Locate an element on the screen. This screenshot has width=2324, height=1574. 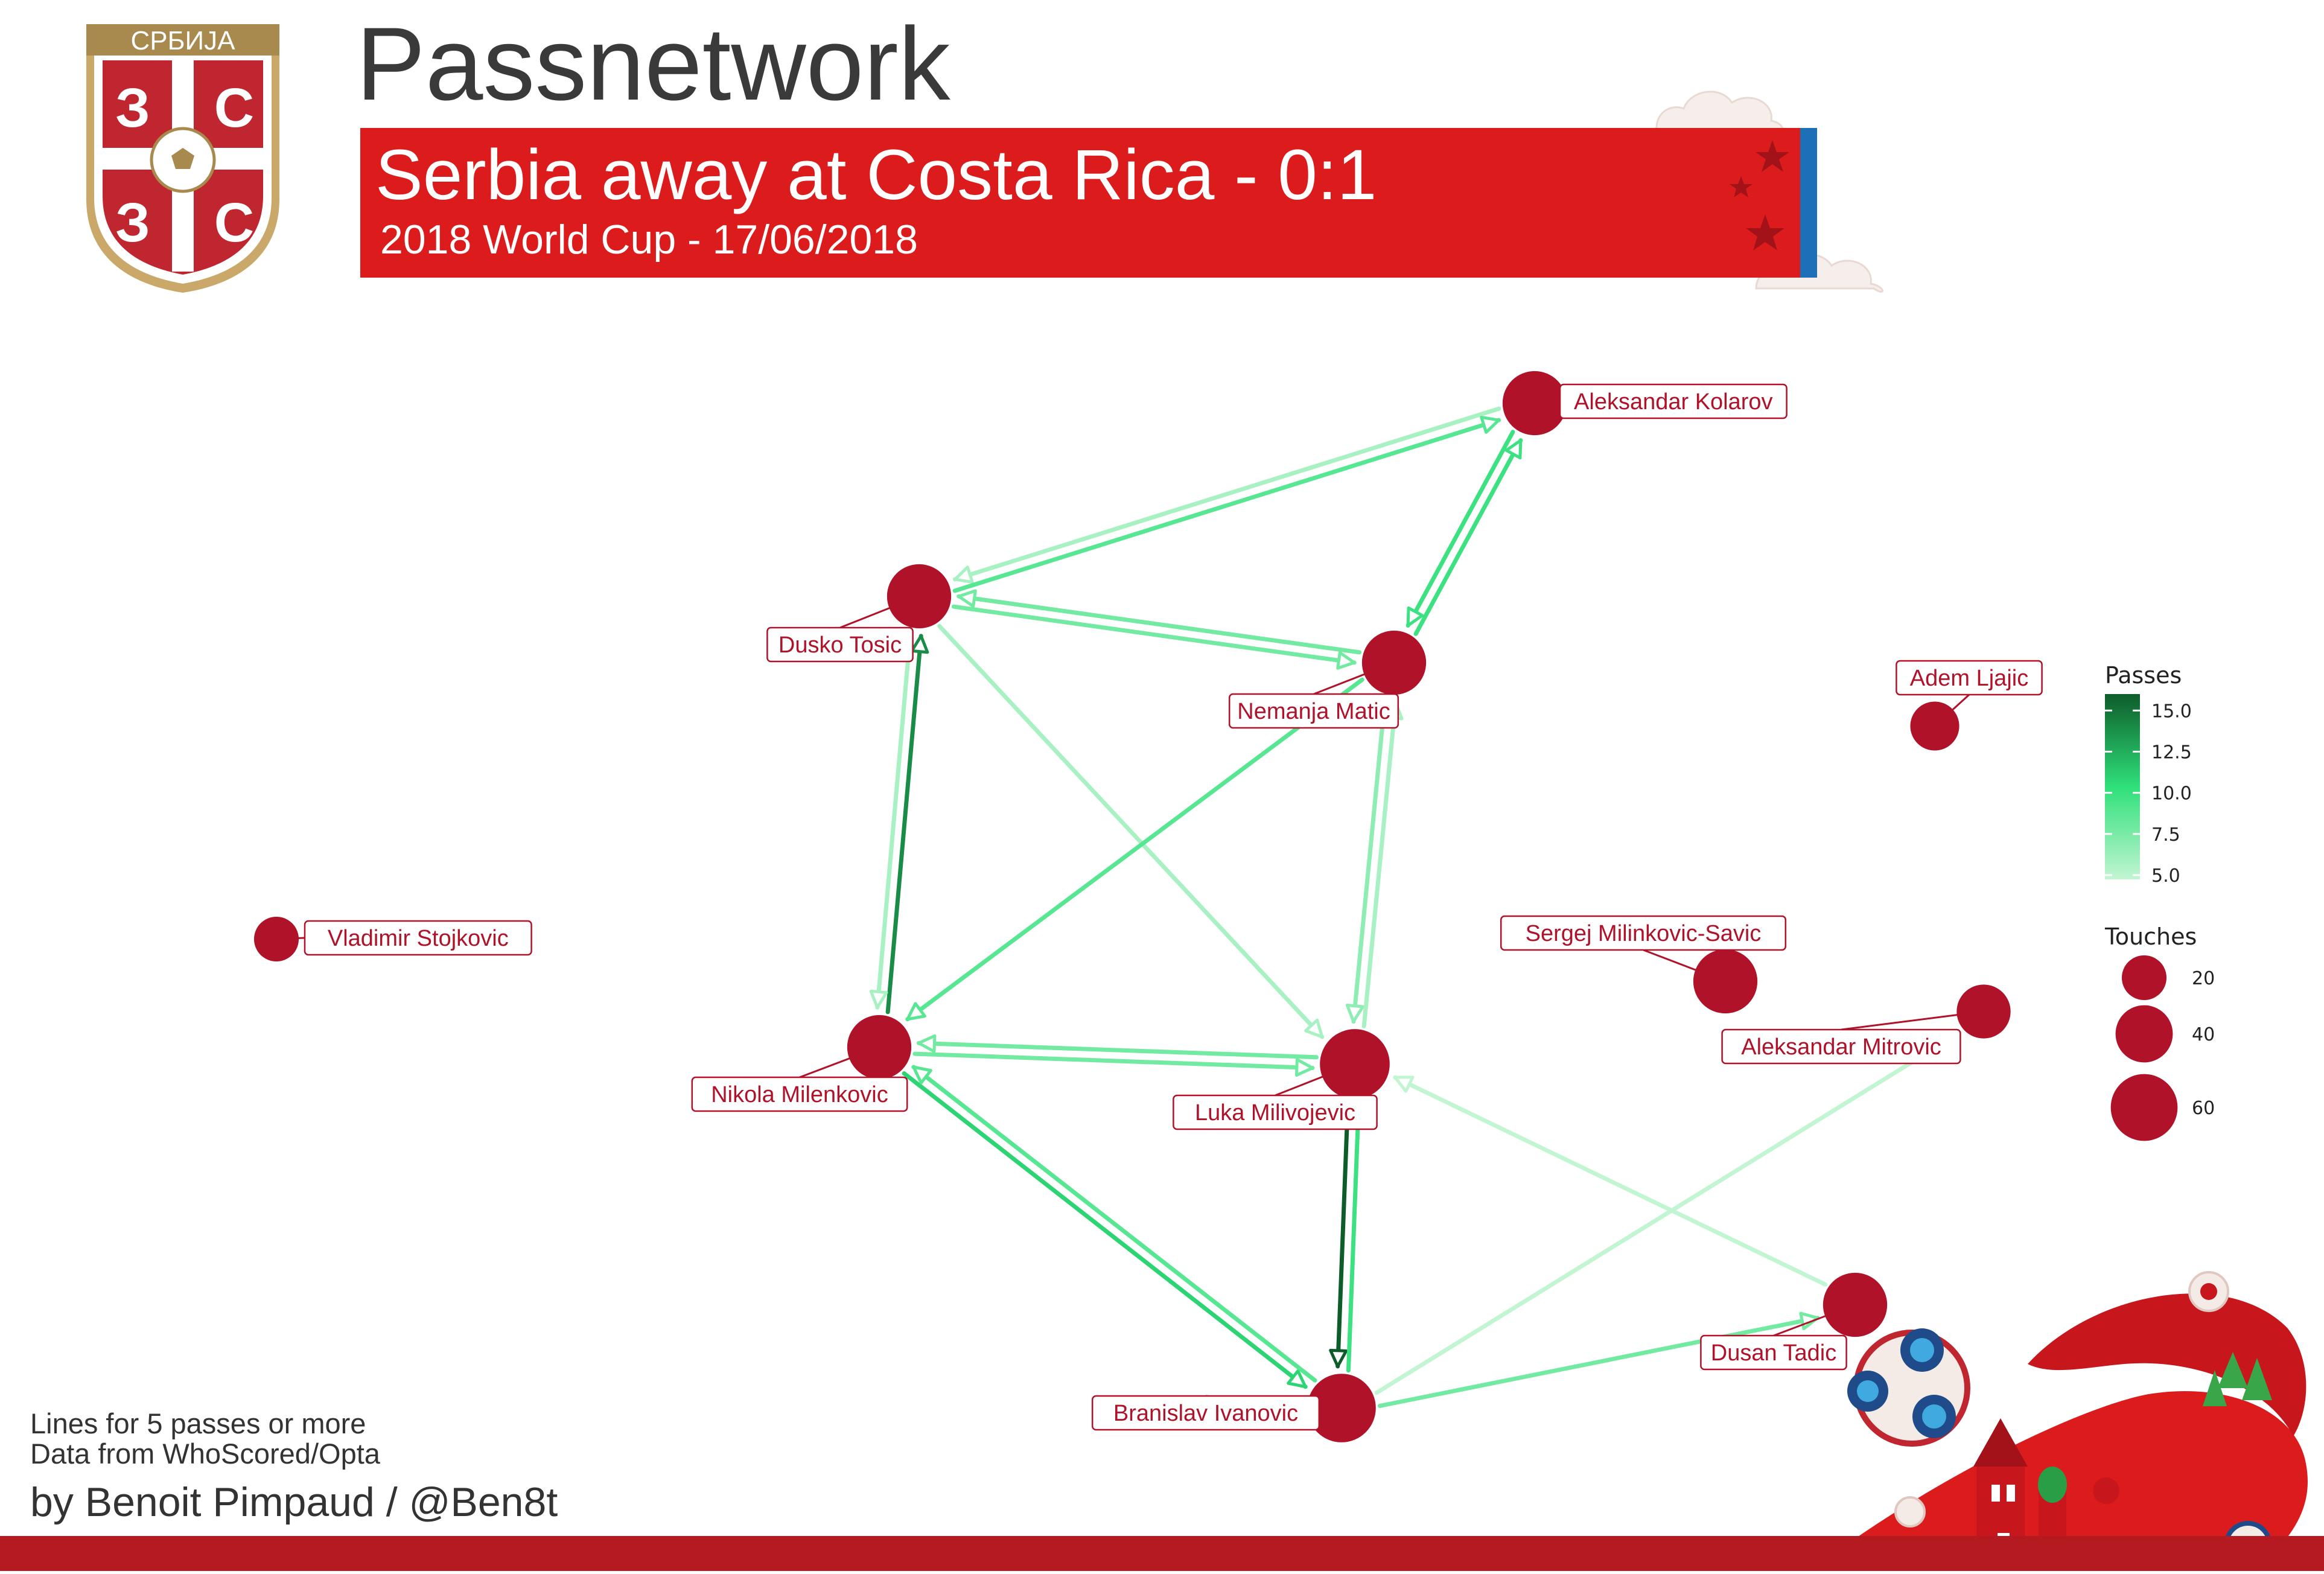
player-node-milenkovic: Nikola Milenkovic is located at coordinates (802, 1063).